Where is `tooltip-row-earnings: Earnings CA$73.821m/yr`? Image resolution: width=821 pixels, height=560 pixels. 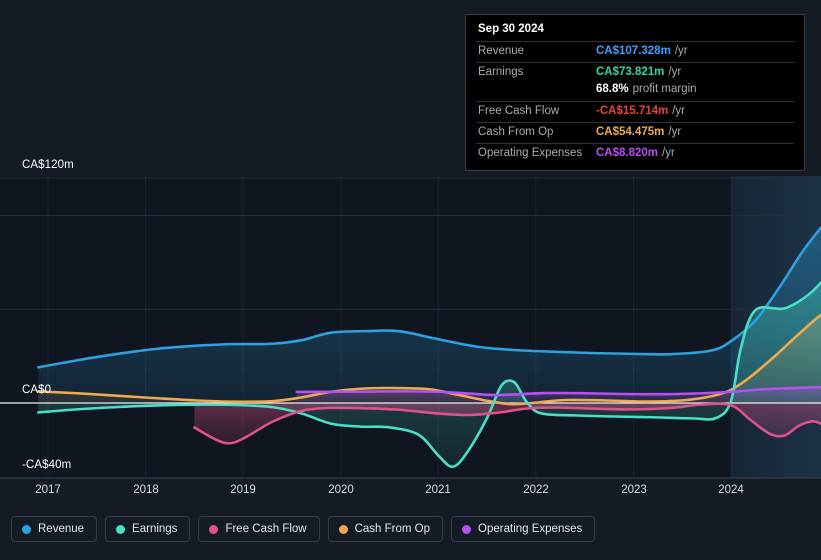
tooltip-row-earnings: Earnings CA$73.821m/yr is located at coordinates (635, 72).